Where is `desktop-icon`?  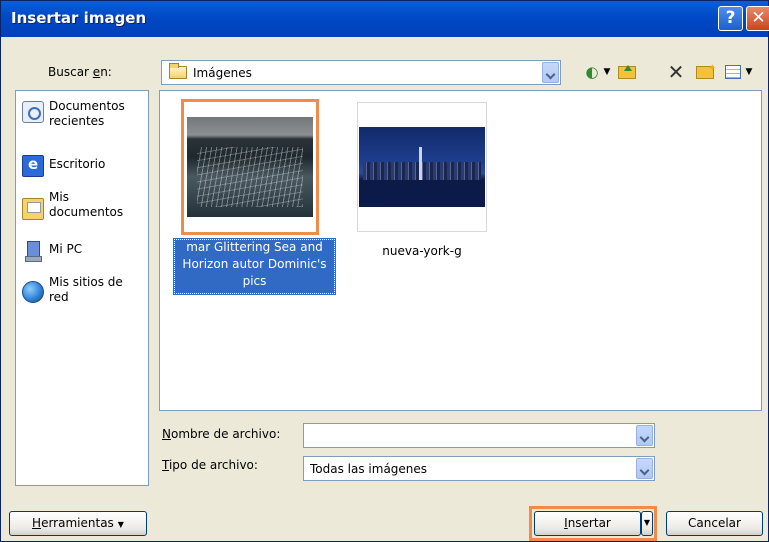 desktop-icon is located at coordinates (33, 166).